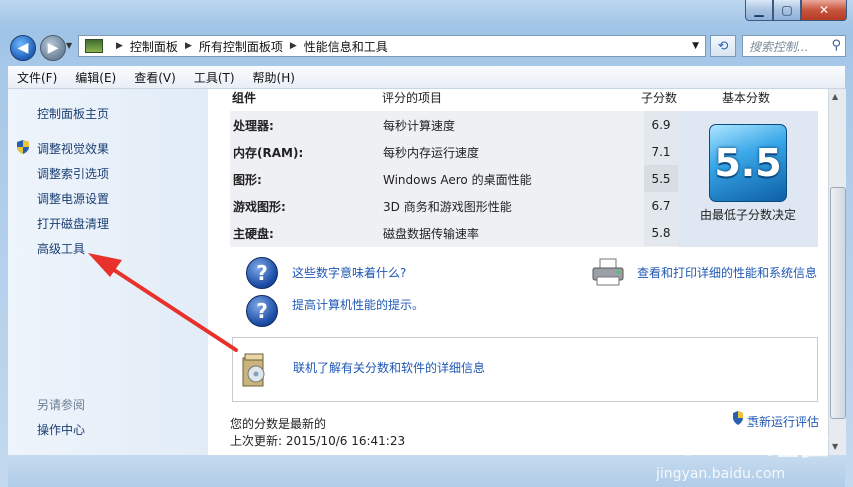 Image resolution: width=853 pixels, height=487 pixels. I want to click on row-score: 5.8, so click(661, 232).